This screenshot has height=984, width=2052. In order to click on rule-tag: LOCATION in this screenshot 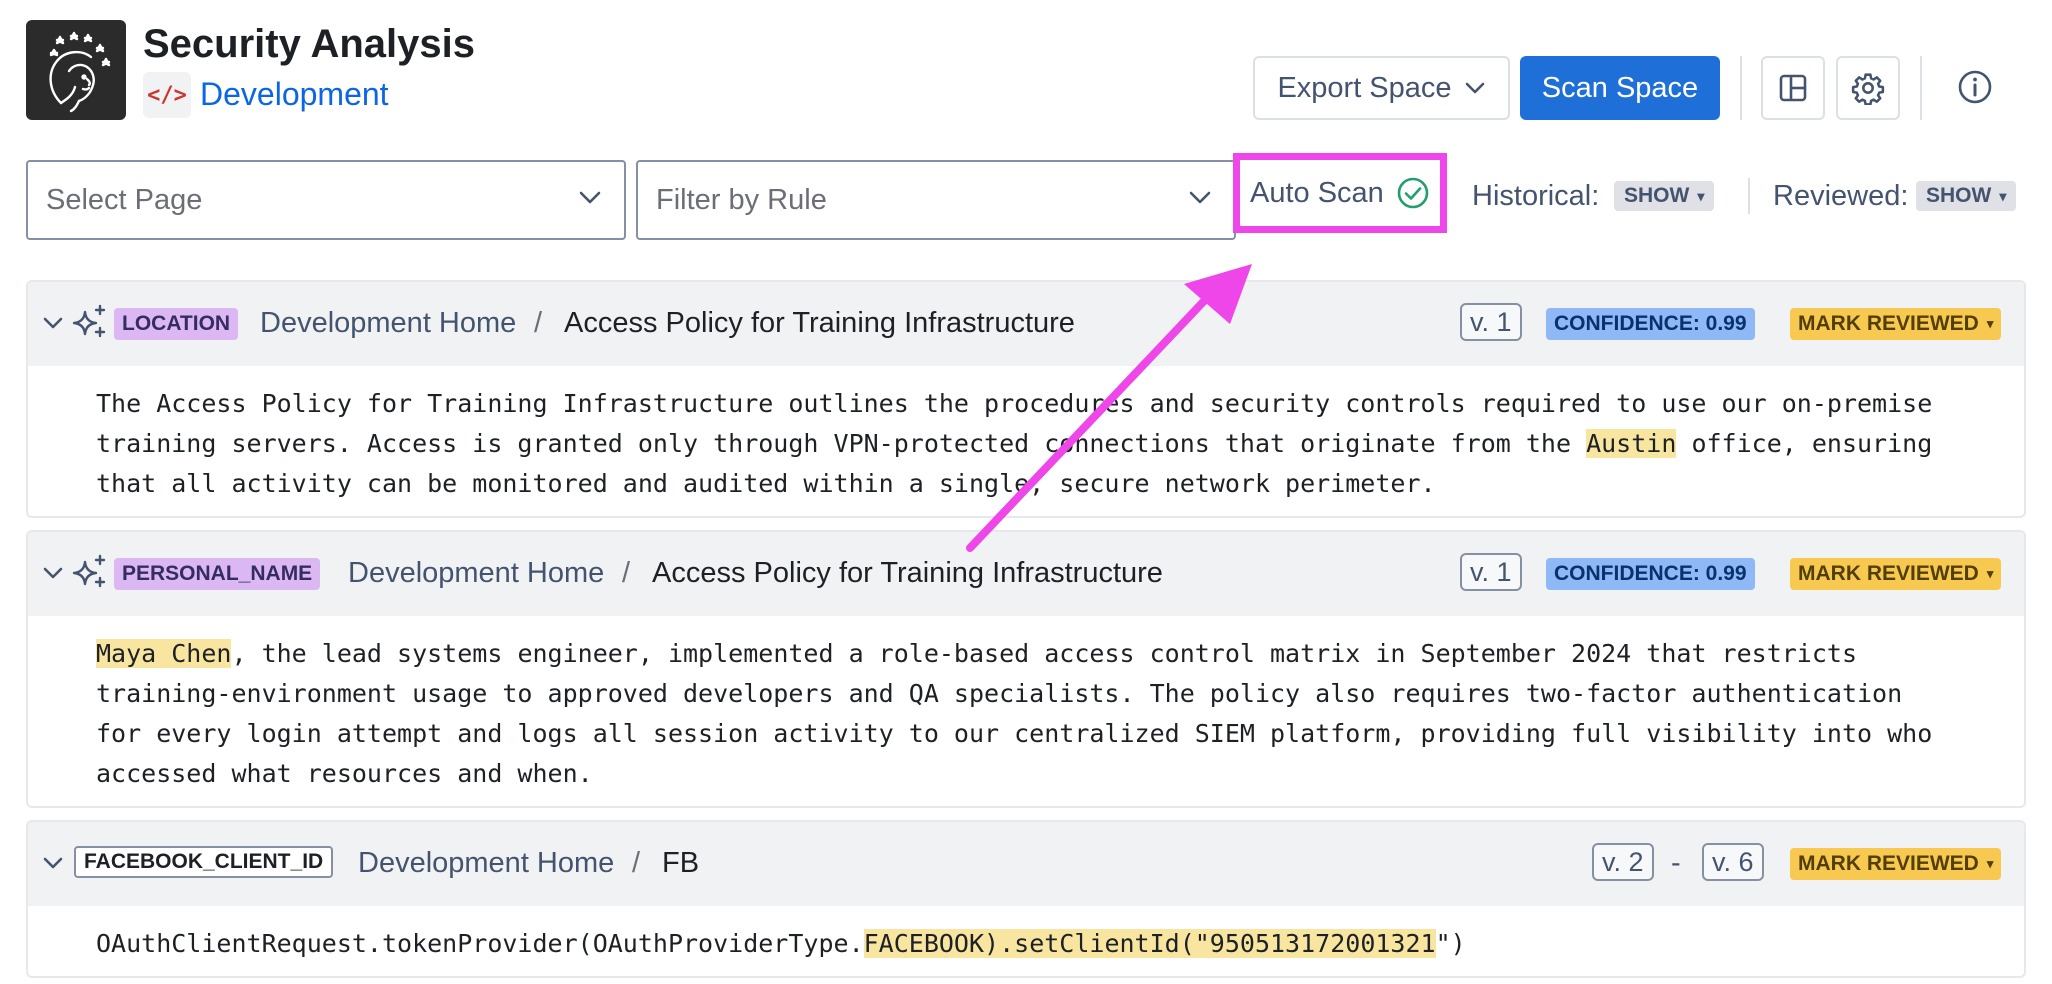, I will do `click(176, 324)`.